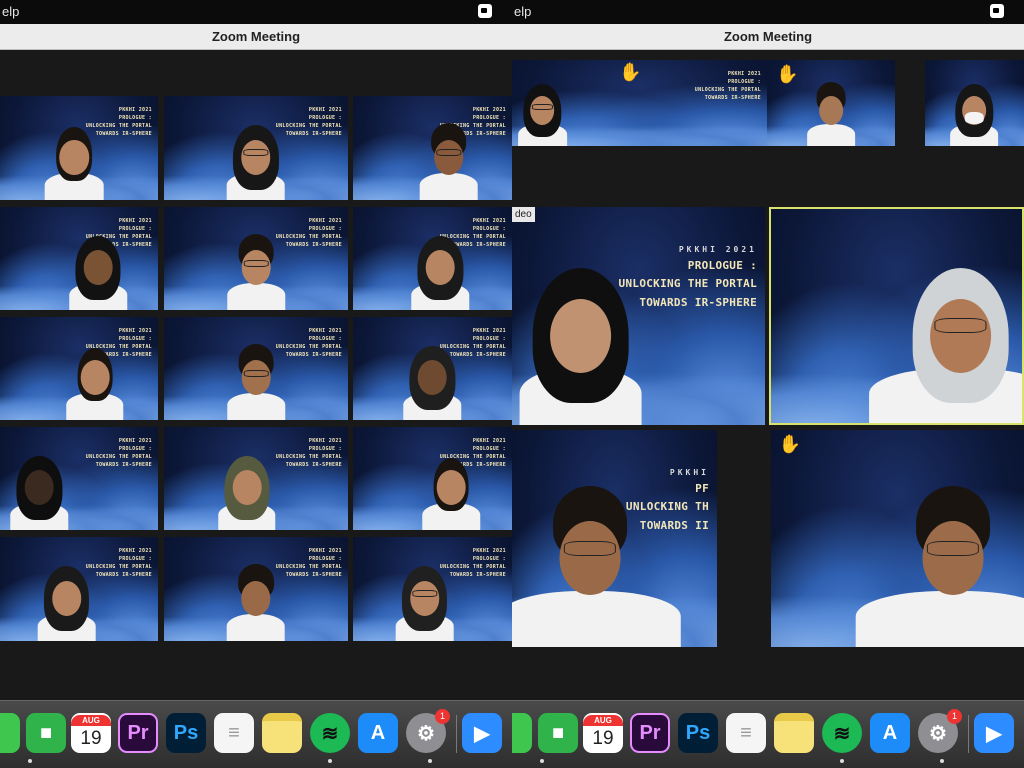 The width and height of the screenshot is (1024, 768). I want to click on app-label: Ps, so click(698, 732).